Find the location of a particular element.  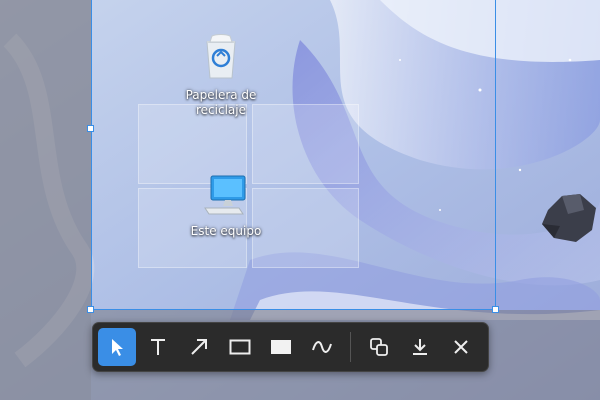

rock-decoration is located at coordinates (570, 219).